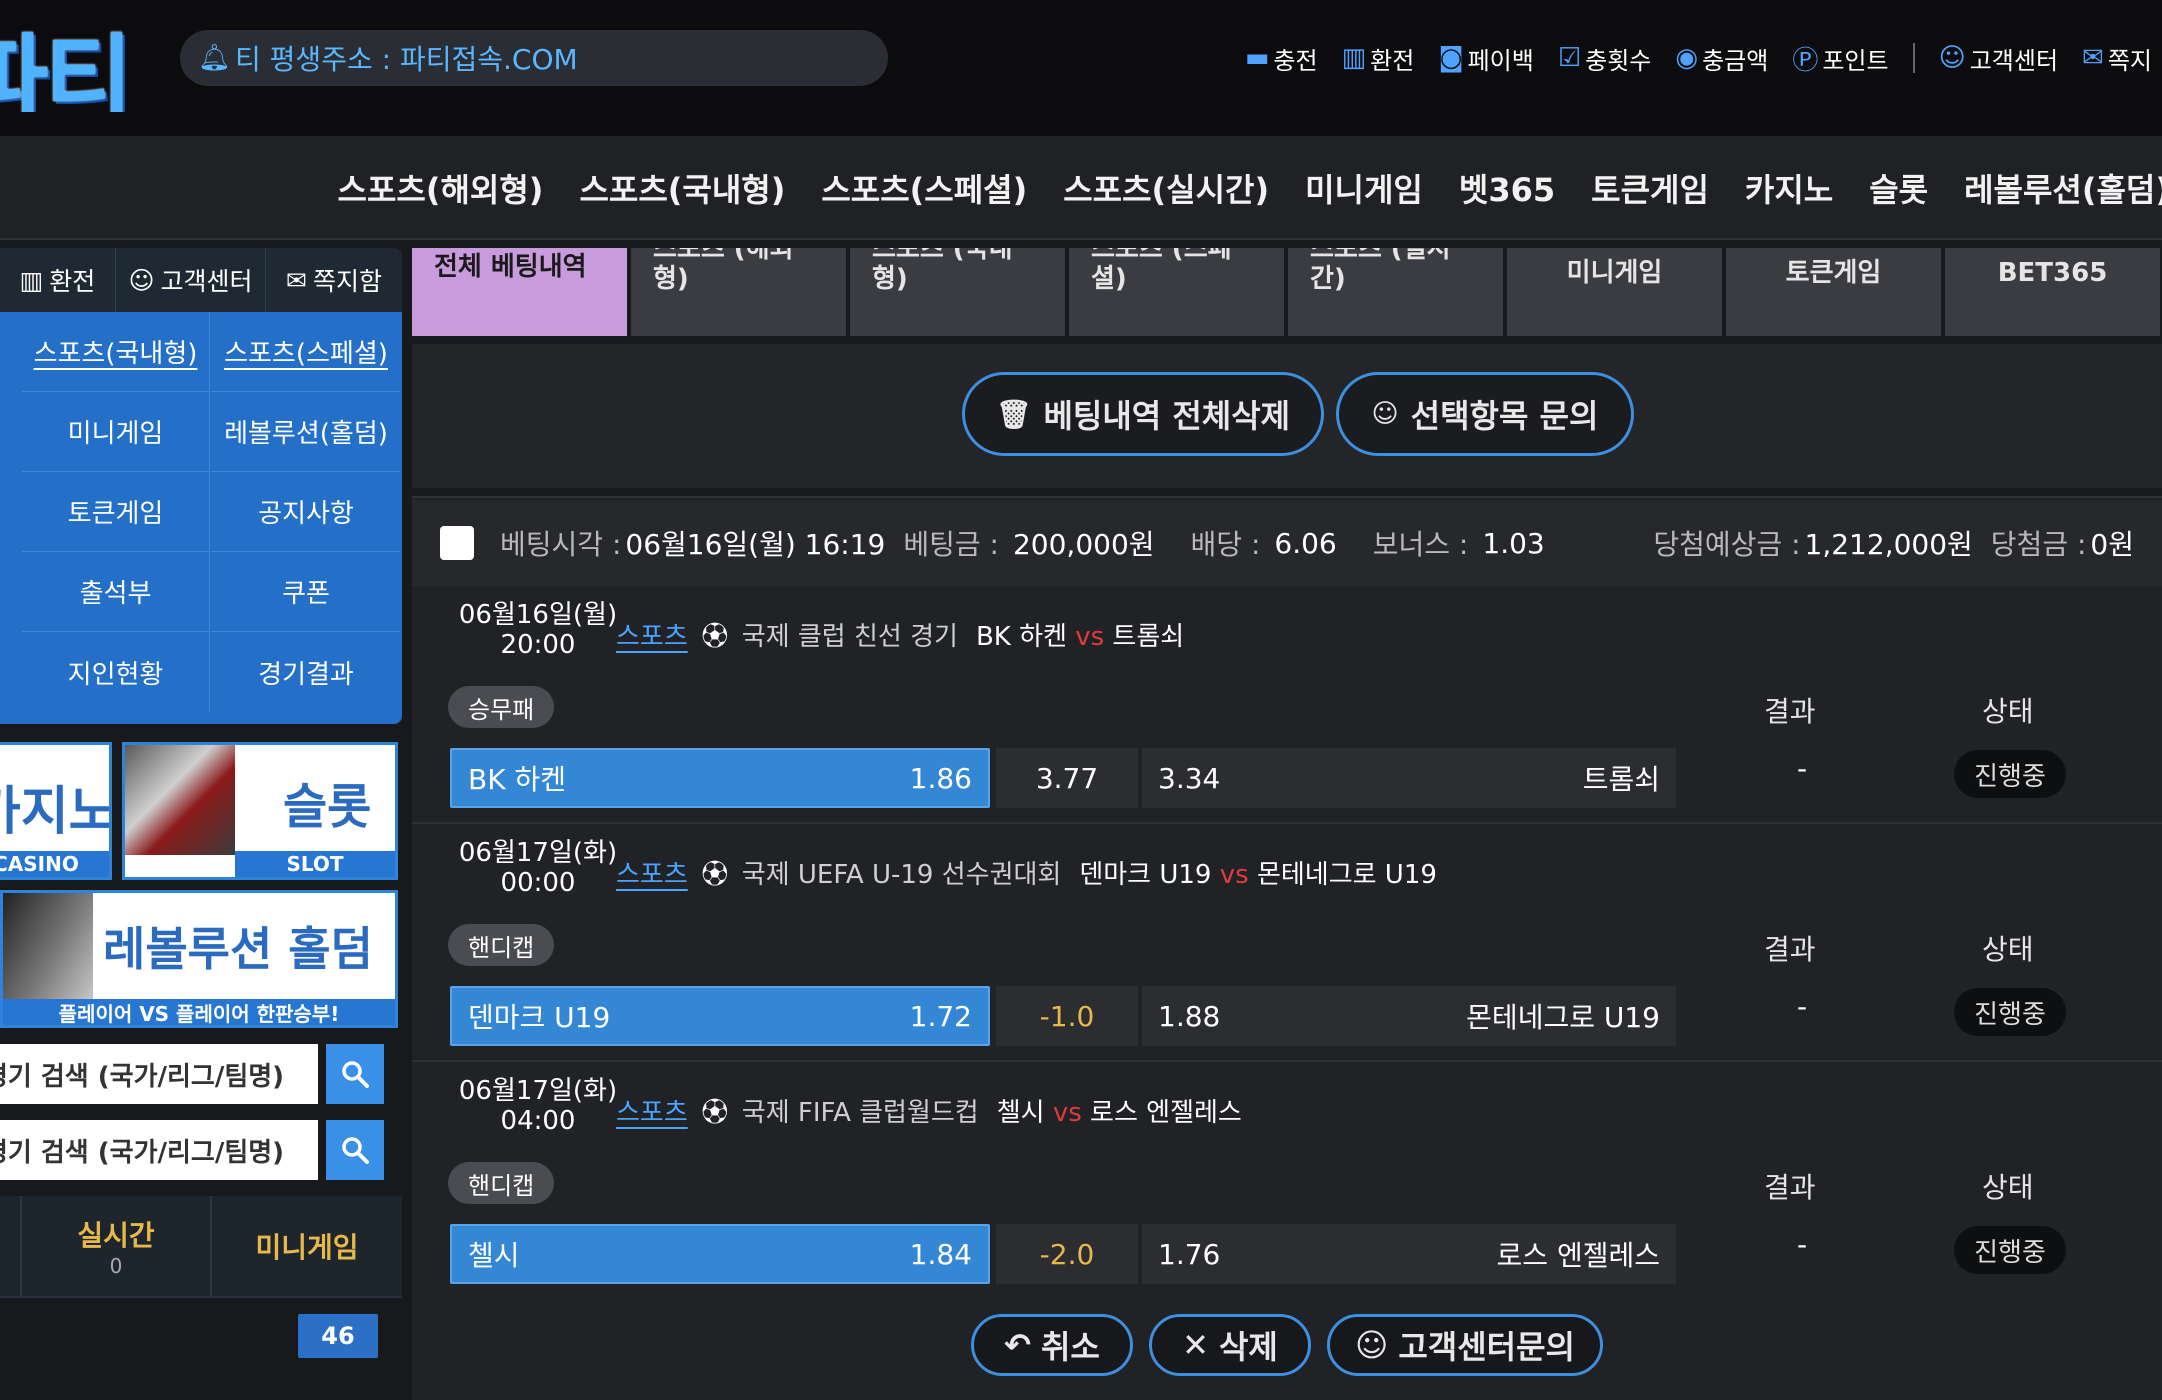 Image resolution: width=2162 pixels, height=1400 pixels. I want to click on slot-banner: 슬롯 SLOT, so click(260, 811).